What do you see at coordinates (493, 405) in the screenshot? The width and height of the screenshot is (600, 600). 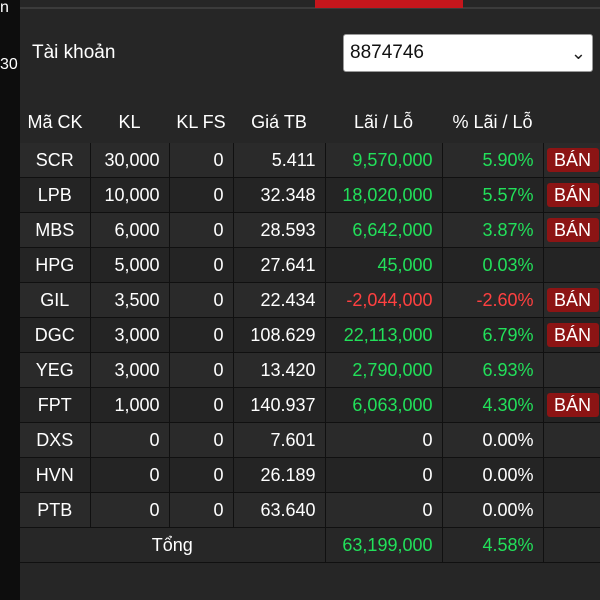 I see `cell-pnl-percent: 4.30%` at bounding box center [493, 405].